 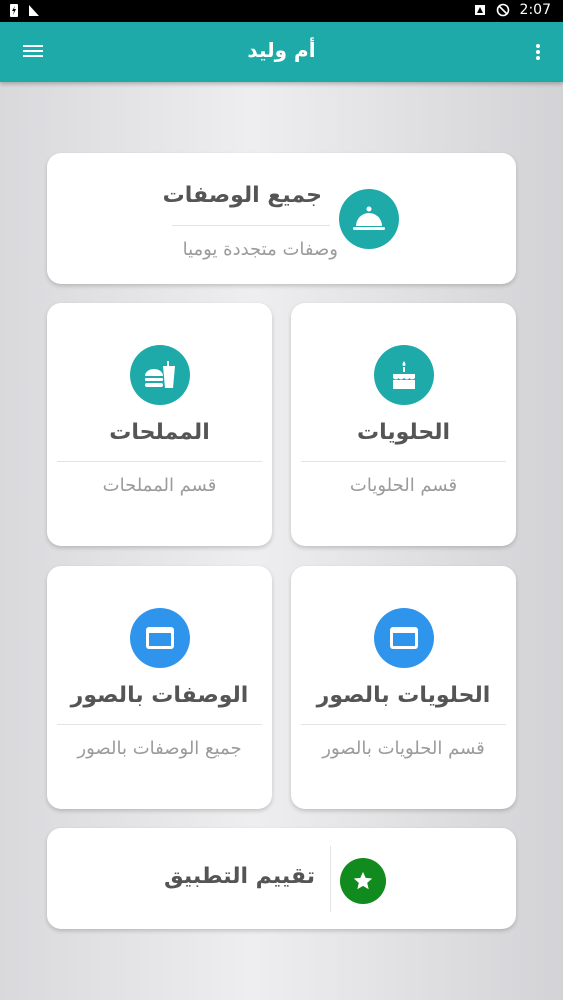 What do you see at coordinates (479, 10) in the screenshot?
I see `app-notification-icon` at bounding box center [479, 10].